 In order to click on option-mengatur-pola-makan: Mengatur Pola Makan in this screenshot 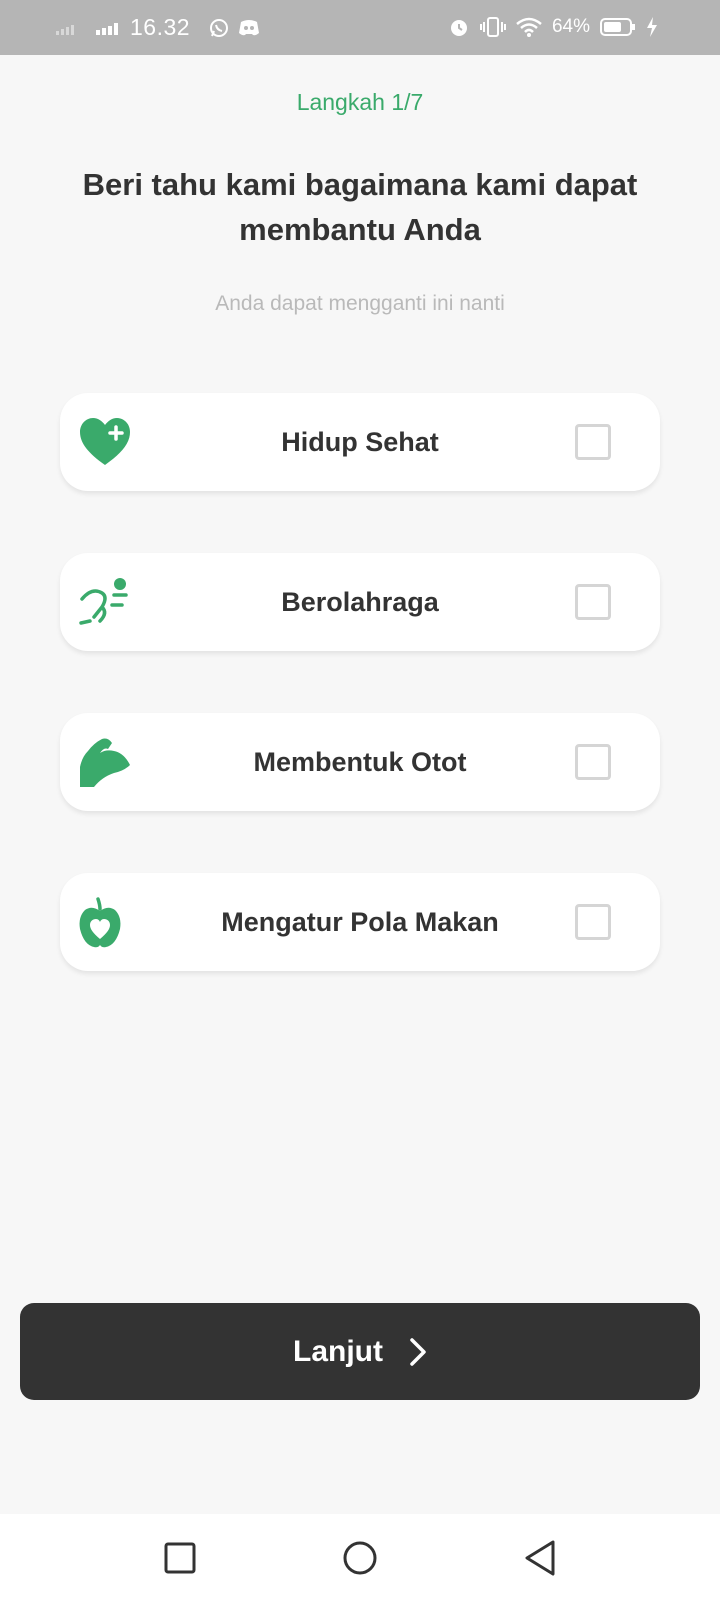, I will do `click(360, 922)`.